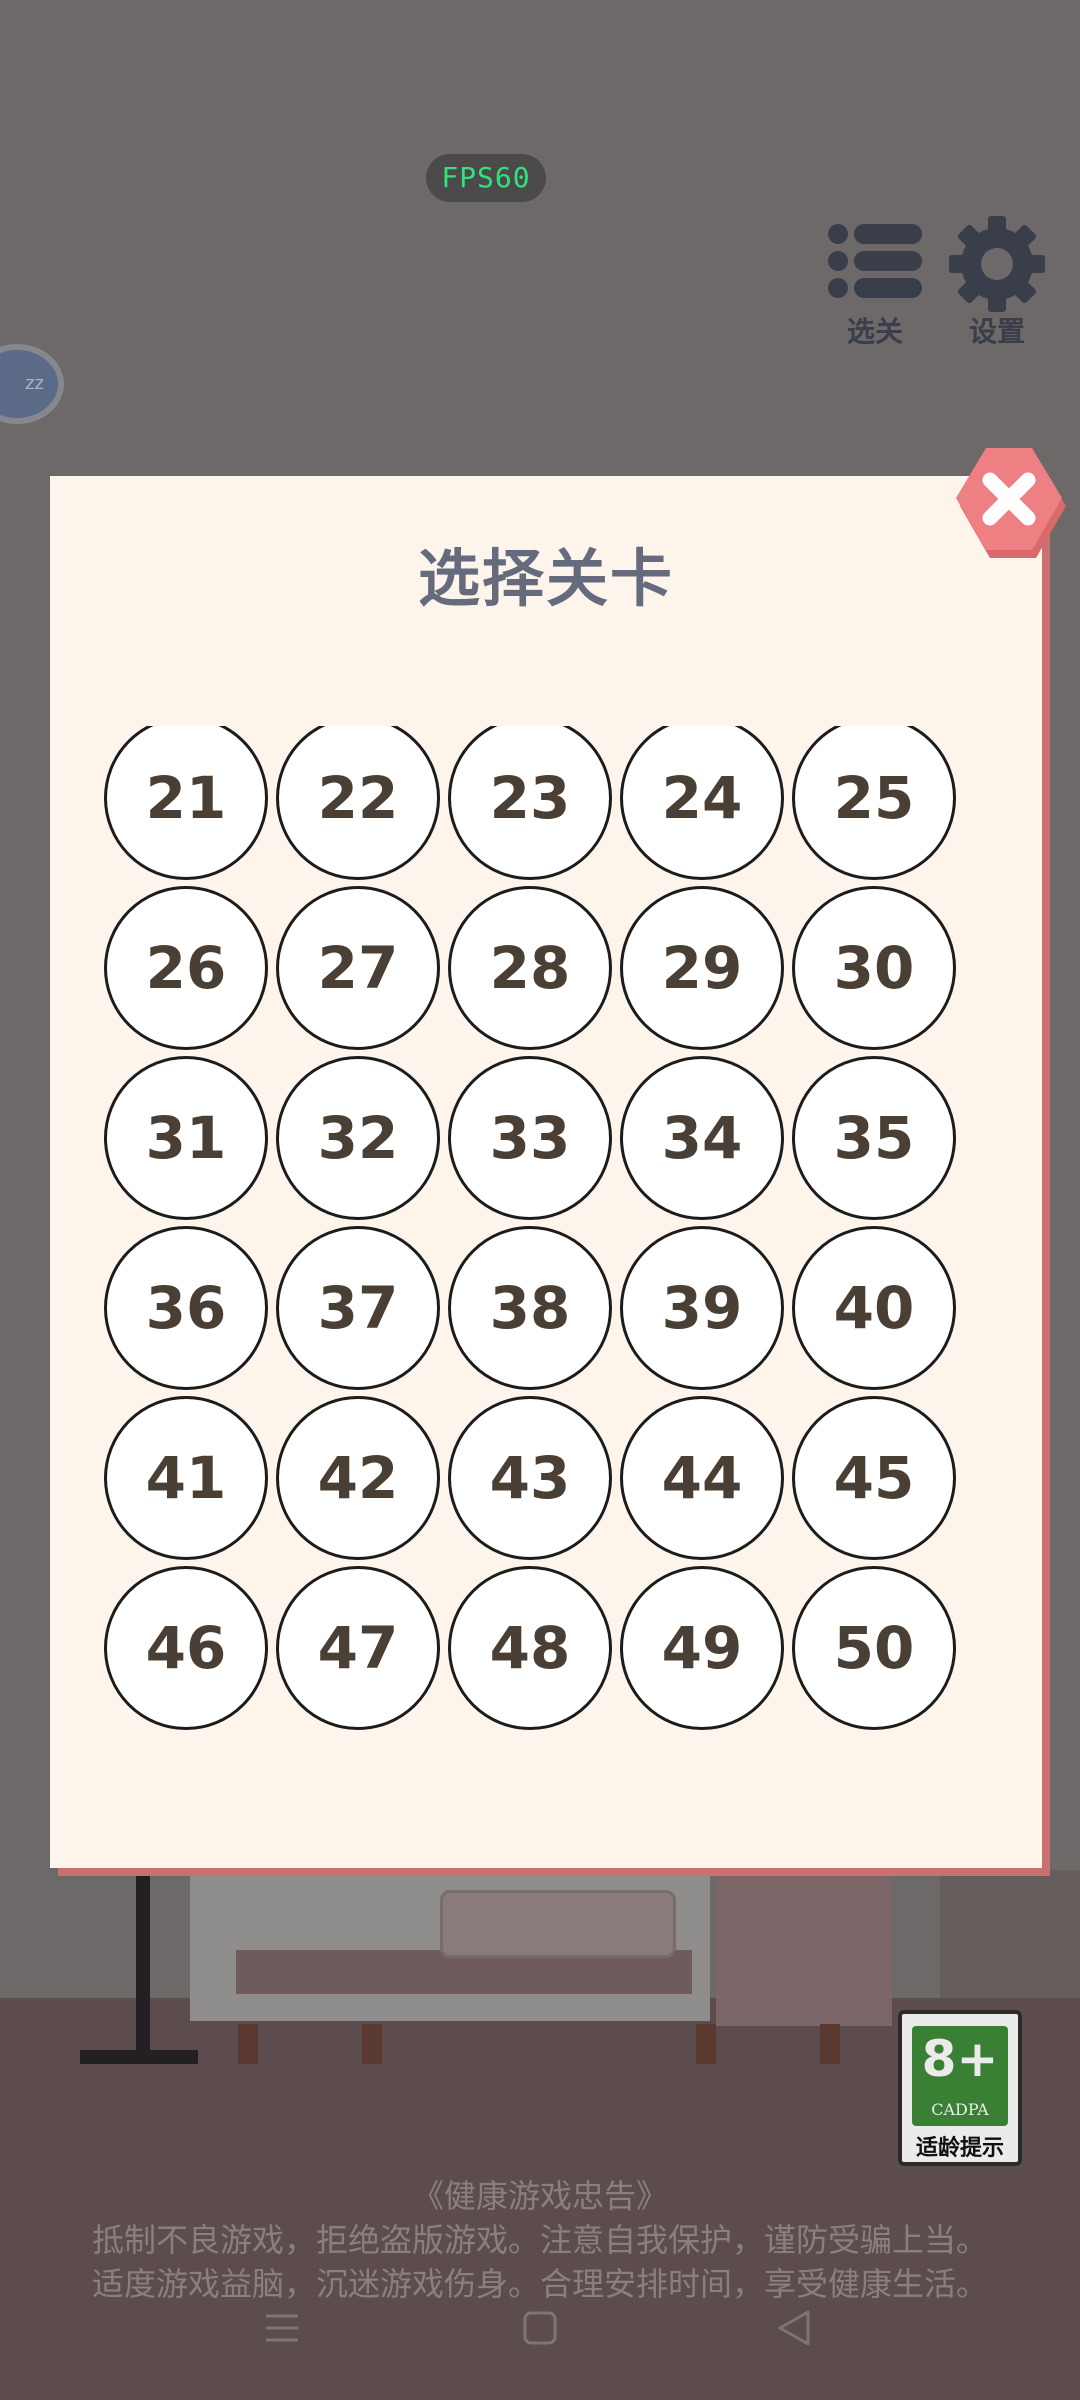 This screenshot has height=2400, width=1080. I want to click on level-button-31: 31, so click(186, 1138).